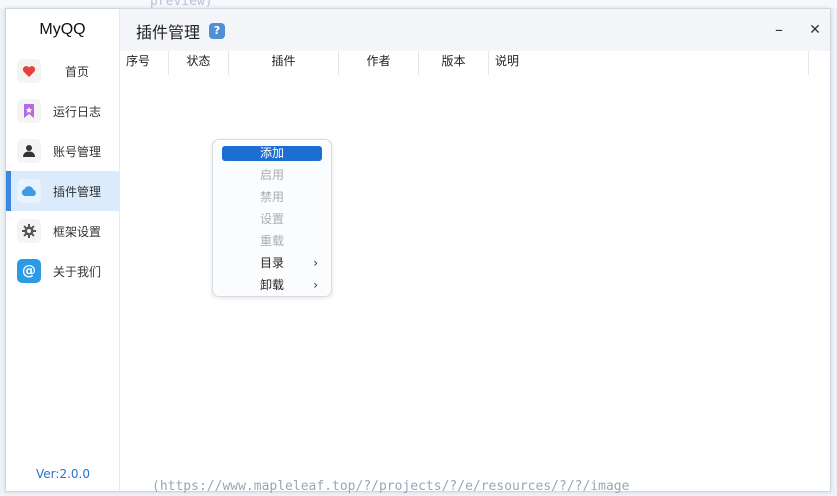 This screenshot has height=496, width=837. I want to click on help-icon: ?, so click(217, 31).